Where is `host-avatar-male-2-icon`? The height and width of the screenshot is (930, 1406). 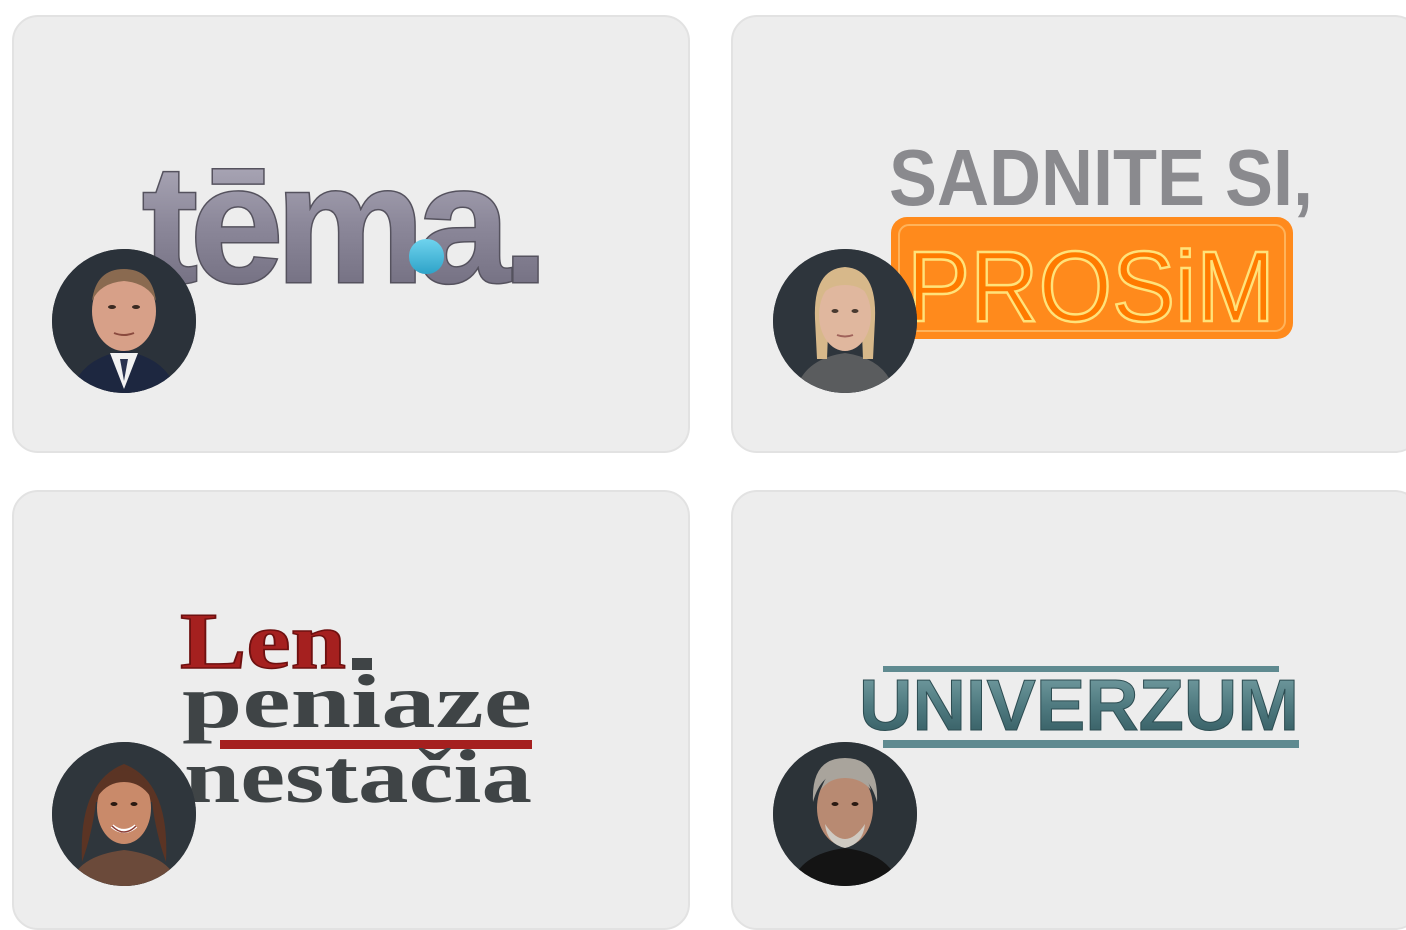 host-avatar-male-2-icon is located at coordinates (845, 814).